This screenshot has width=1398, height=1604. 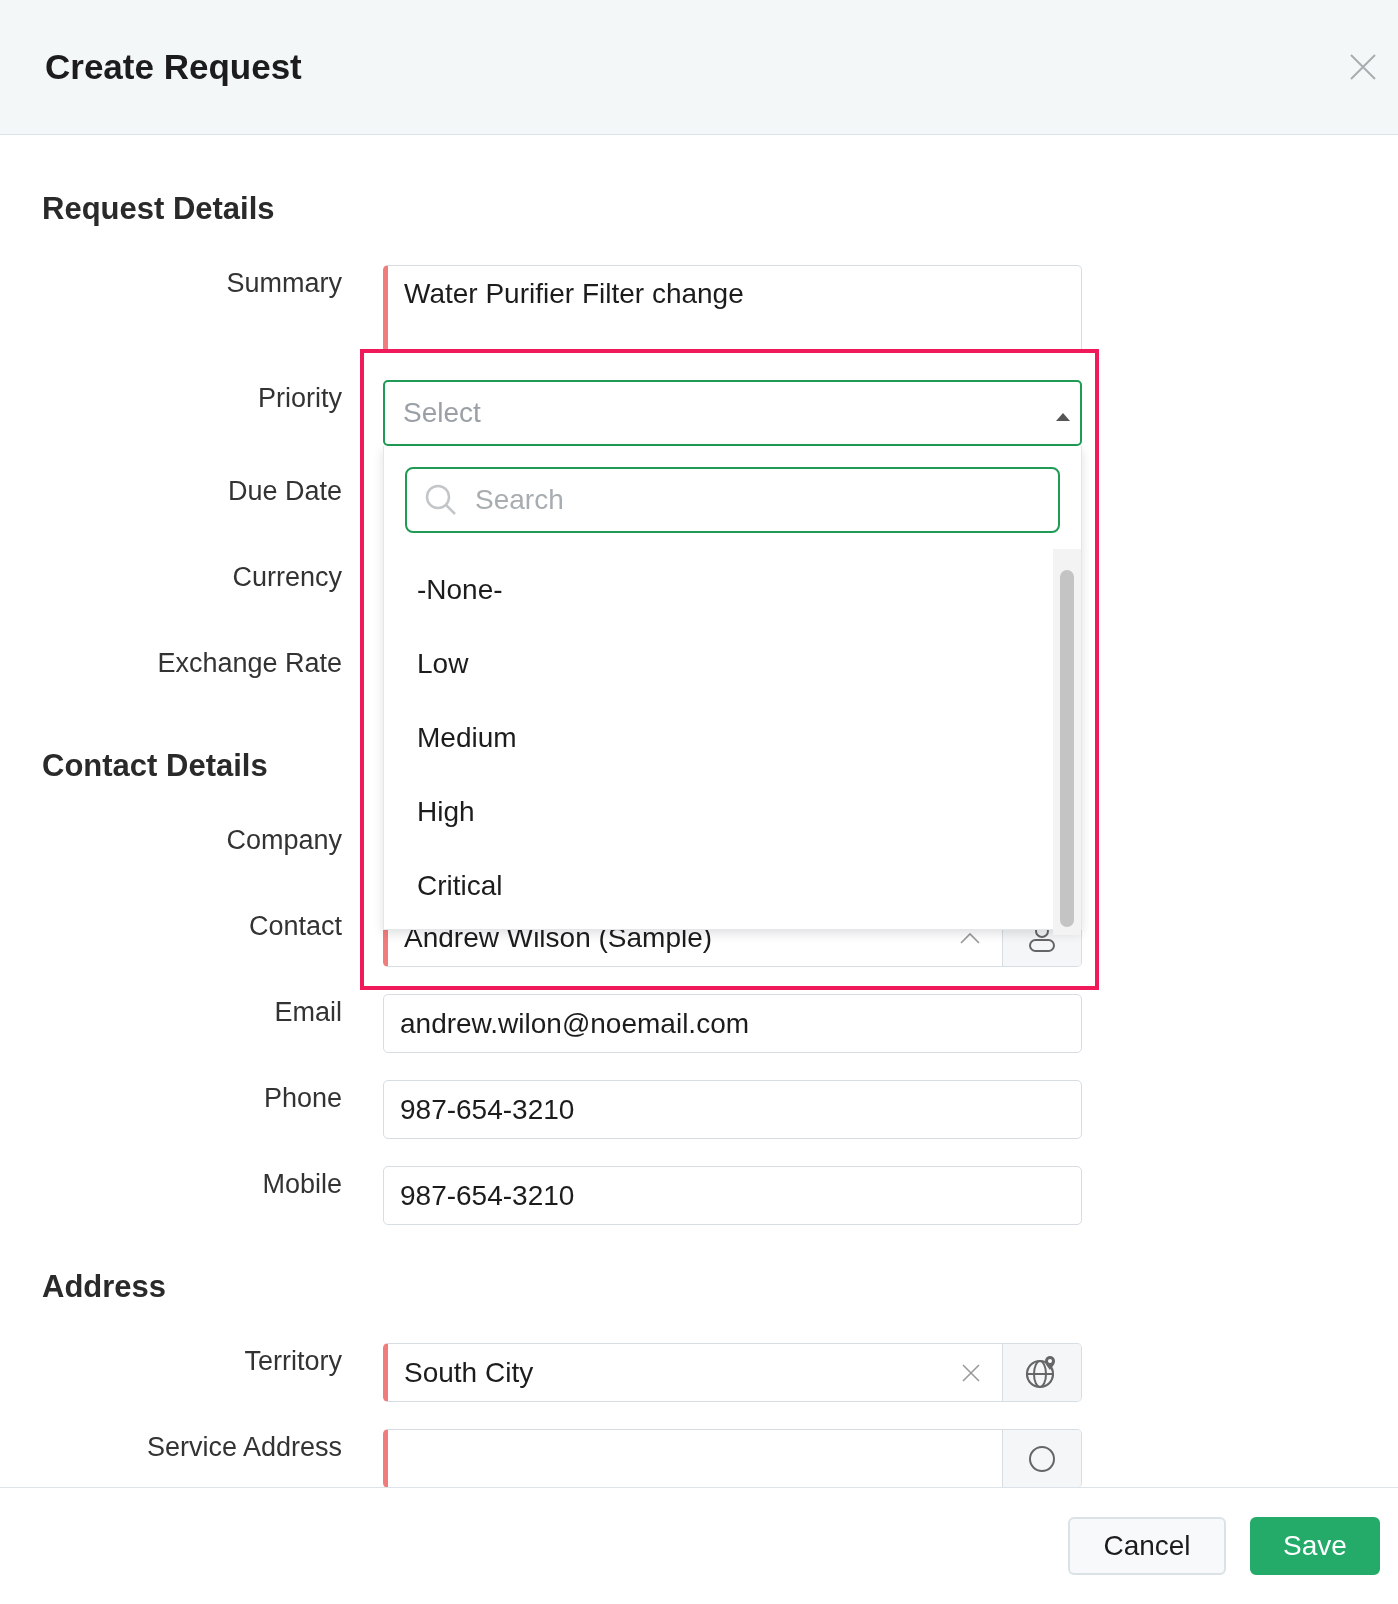 I want to click on dialog-title: Create Request, so click(x=173, y=67).